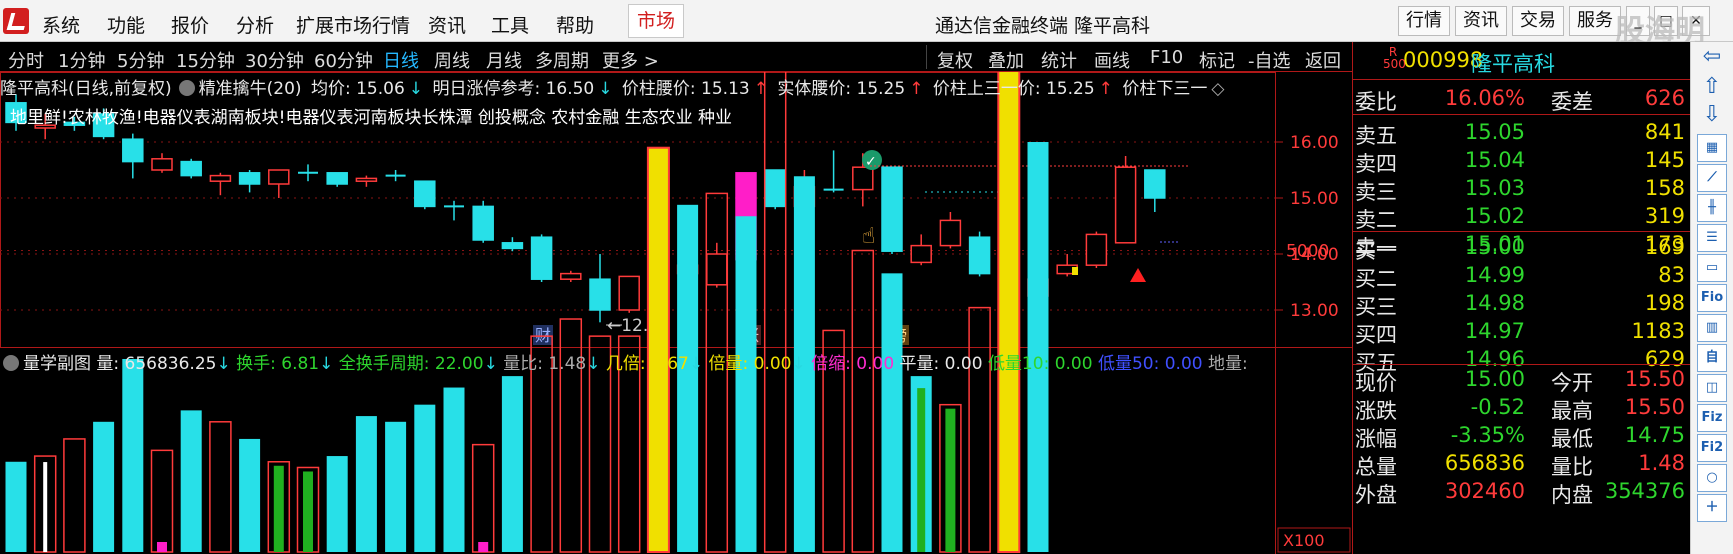 The height and width of the screenshot is (554, 1733). Describe the element at coordinates (61, 24) in the screenshot. I see `menu-system: 系统` at that location.